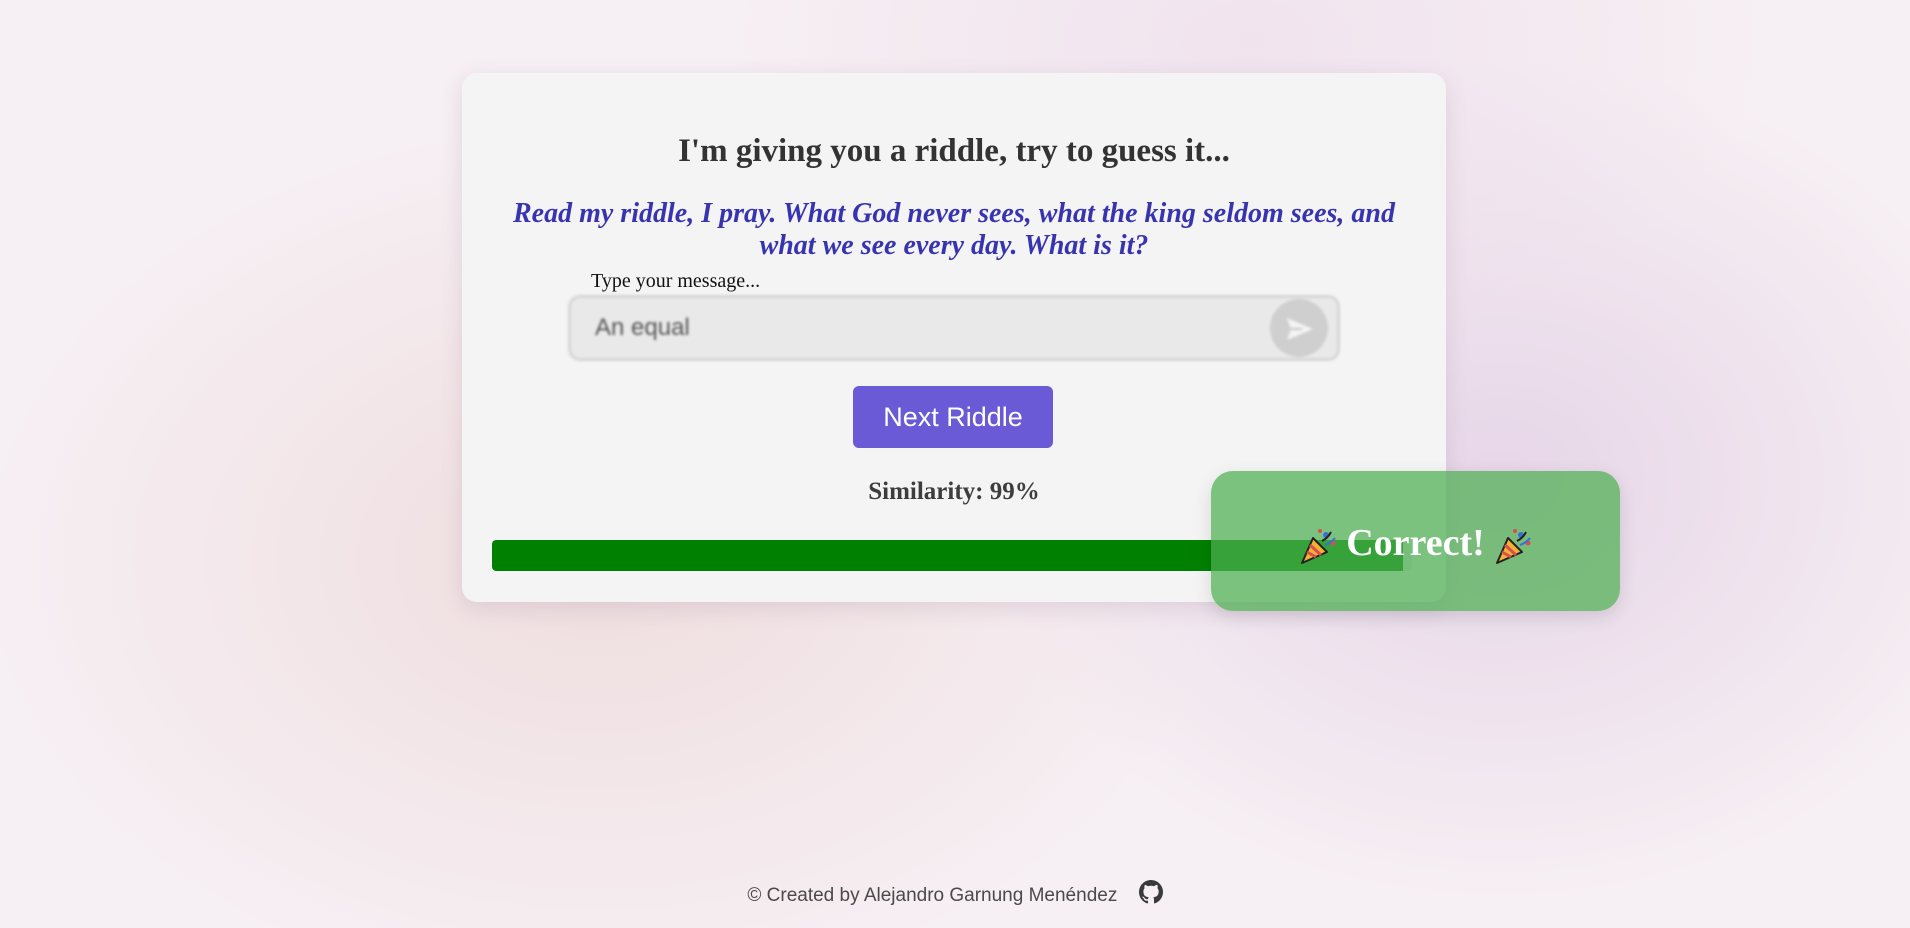 Image resolution: width=1910 pixels, height=928 pixels. I want to click on footer: © Created by Alejandro Garnung Menéndez, so click(955, 893).